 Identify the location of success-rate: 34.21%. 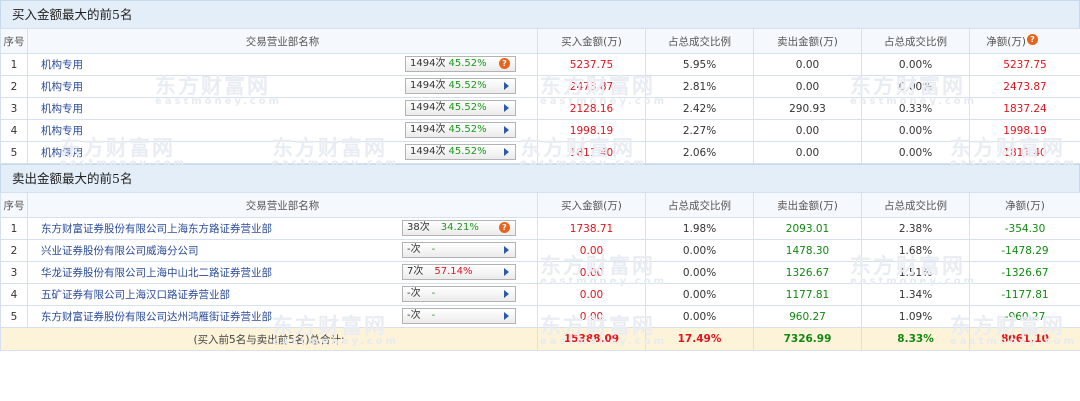
(459, 227).